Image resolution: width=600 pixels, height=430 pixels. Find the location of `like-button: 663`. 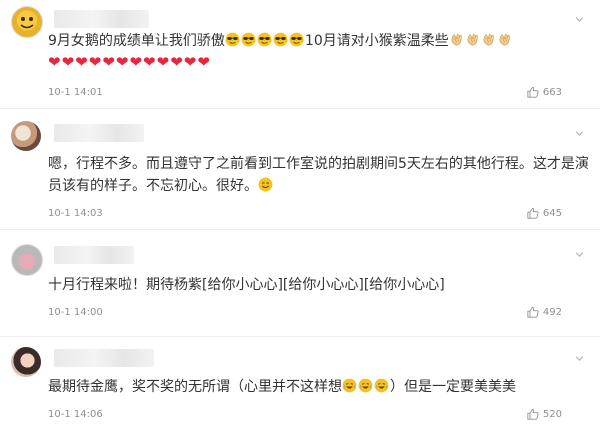

like-button: 663 is located at coordinates (544, 92).